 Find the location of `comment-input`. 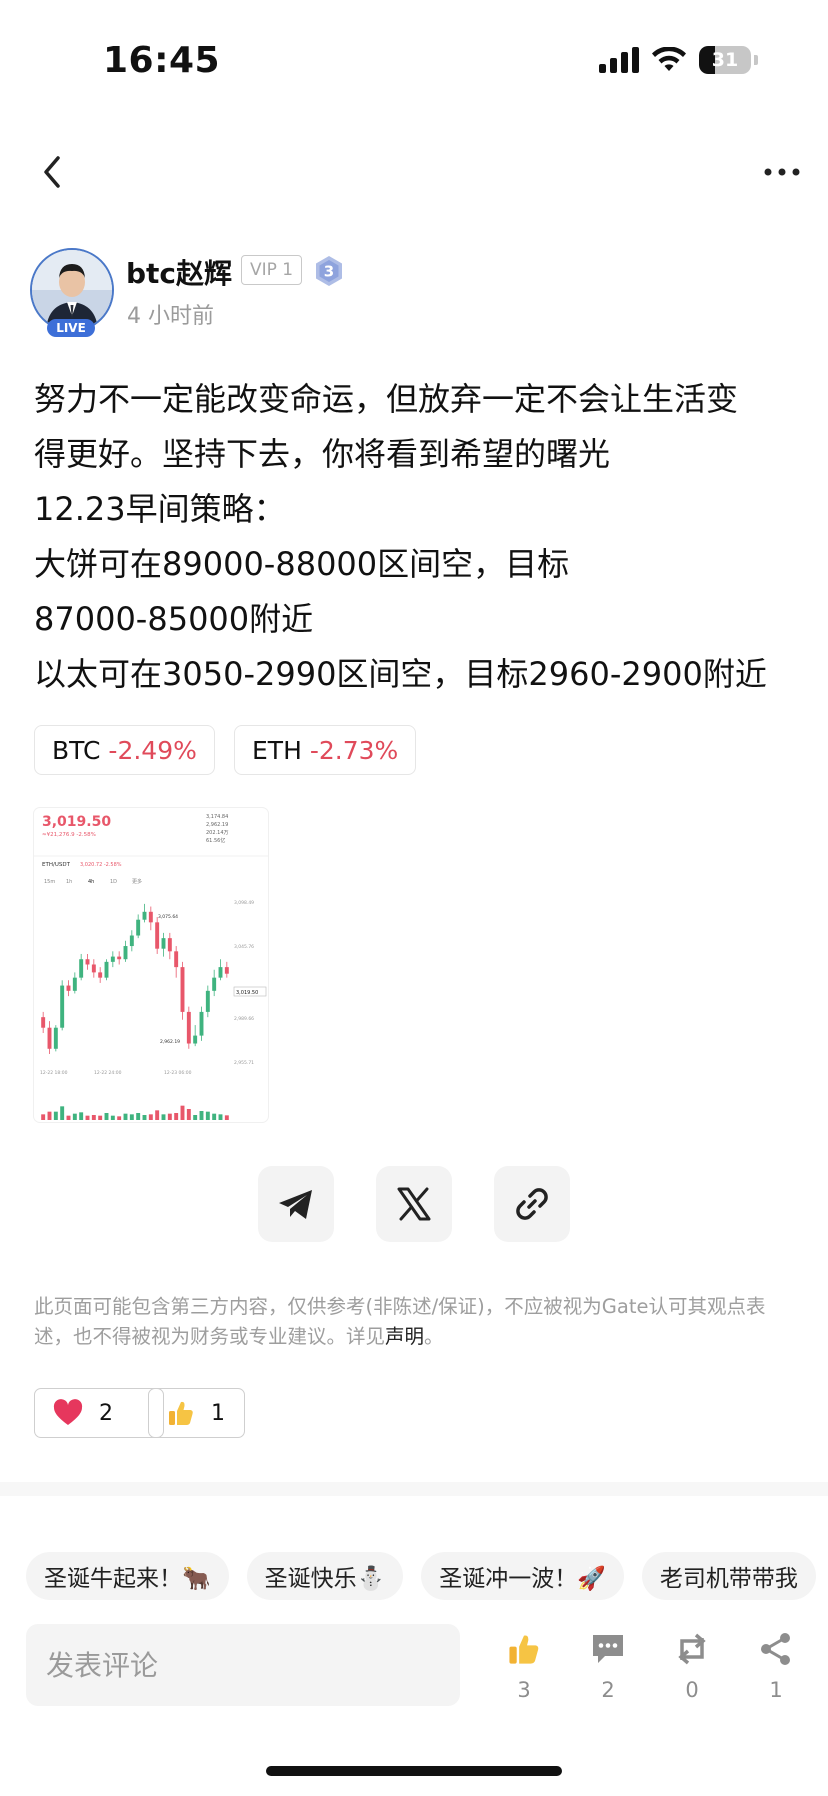

comment-input is located at coordinates (243, 1665).